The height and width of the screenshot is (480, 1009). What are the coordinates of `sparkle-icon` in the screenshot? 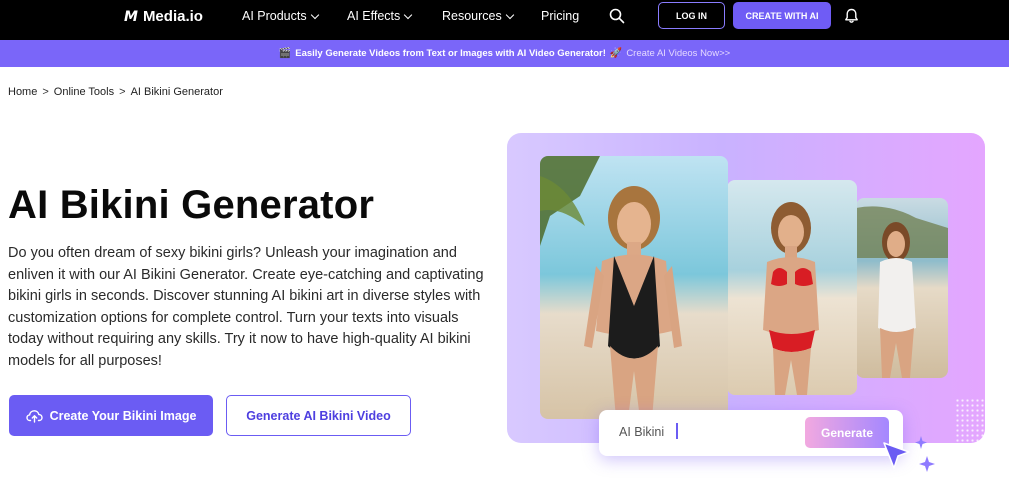 It's located at (925, 454).